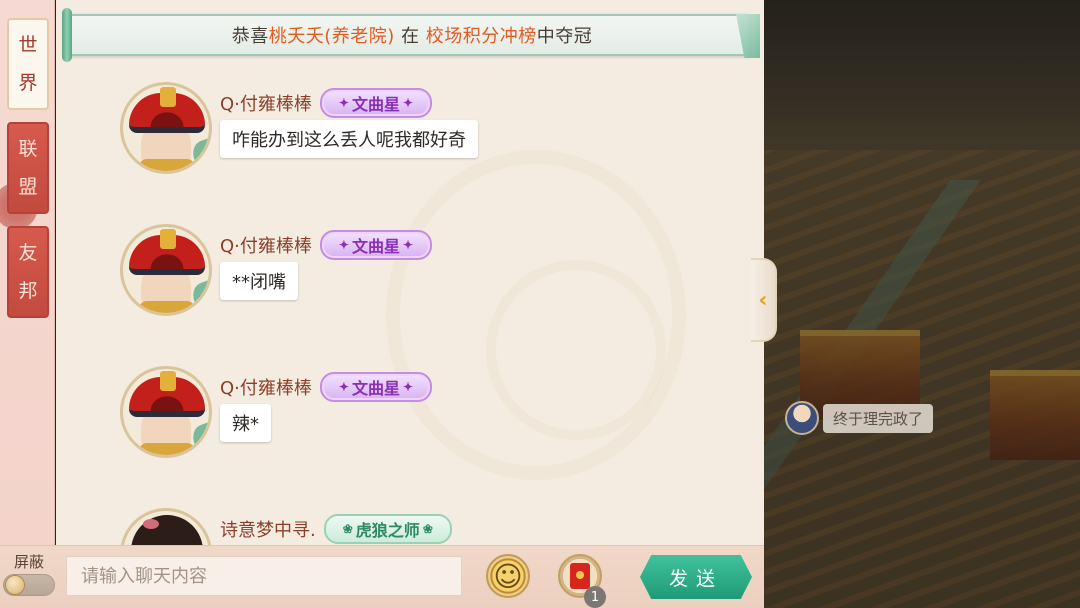 The height and width of the screenshot is (608, 1080). What do you see at coordinates (245, 423) in the screenshot?
I see `message-bubble: 辣*` at bounding box center [245, 423].